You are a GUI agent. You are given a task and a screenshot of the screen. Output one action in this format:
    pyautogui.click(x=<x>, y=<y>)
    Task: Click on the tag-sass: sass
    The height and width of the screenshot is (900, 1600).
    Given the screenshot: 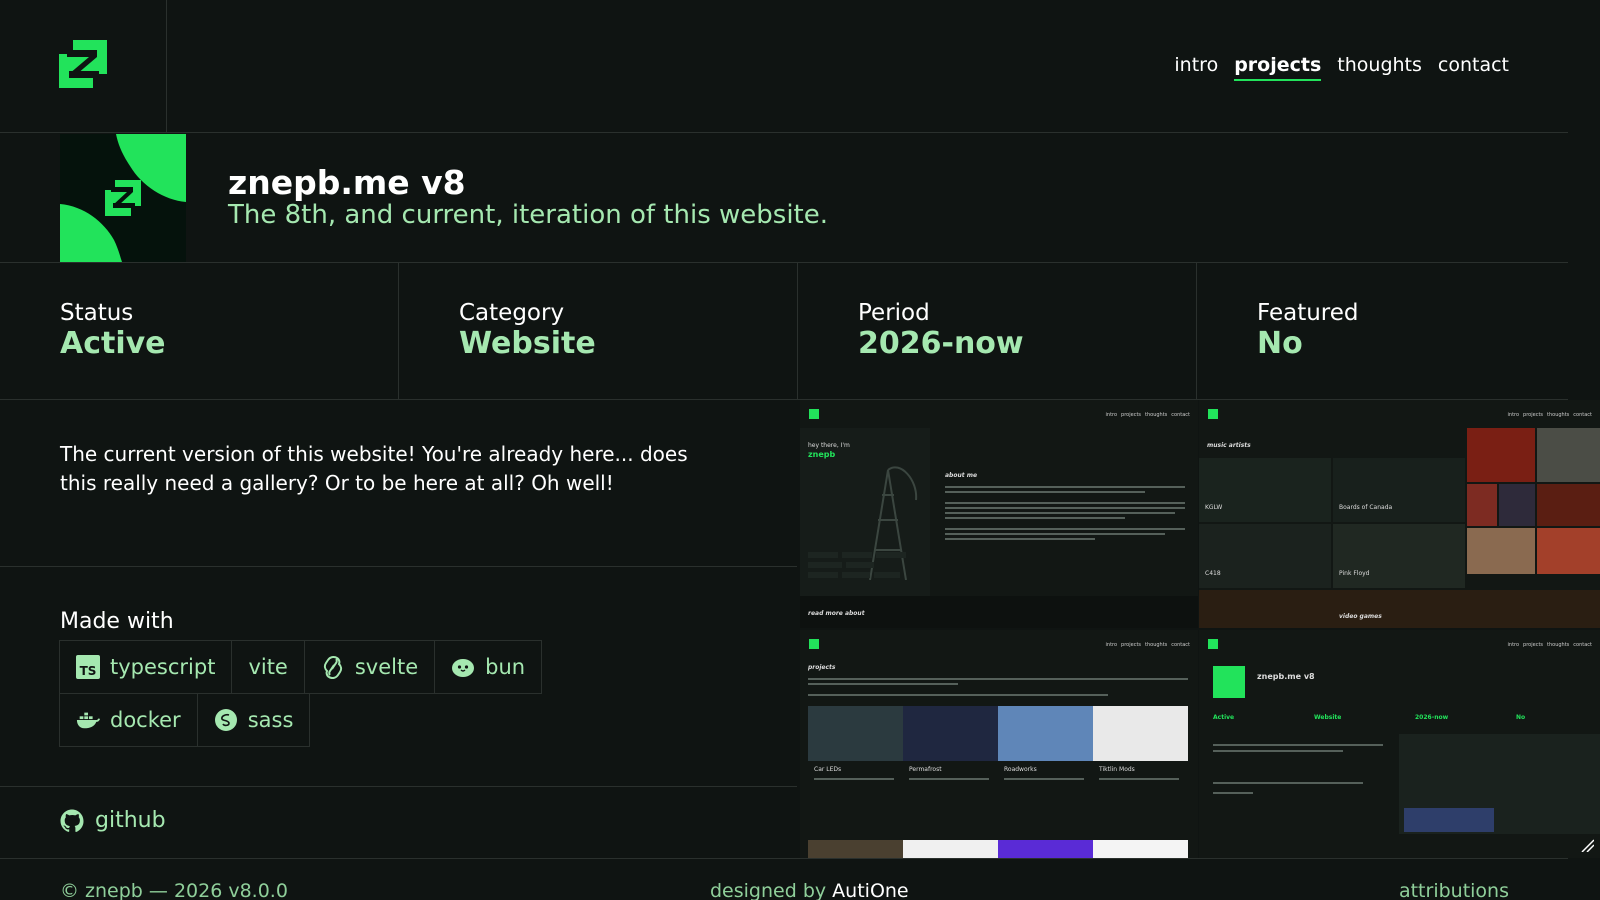 What is the action you would take?
    pyautogui.click(x=253, y=720)
    